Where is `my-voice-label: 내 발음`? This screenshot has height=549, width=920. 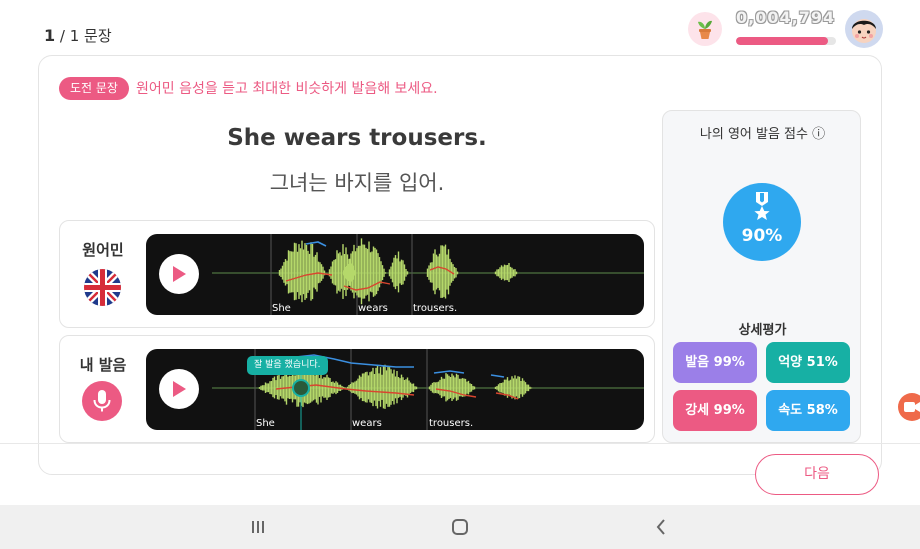 my-voice-label: 내 발음 is located at coordinates (103, 365).